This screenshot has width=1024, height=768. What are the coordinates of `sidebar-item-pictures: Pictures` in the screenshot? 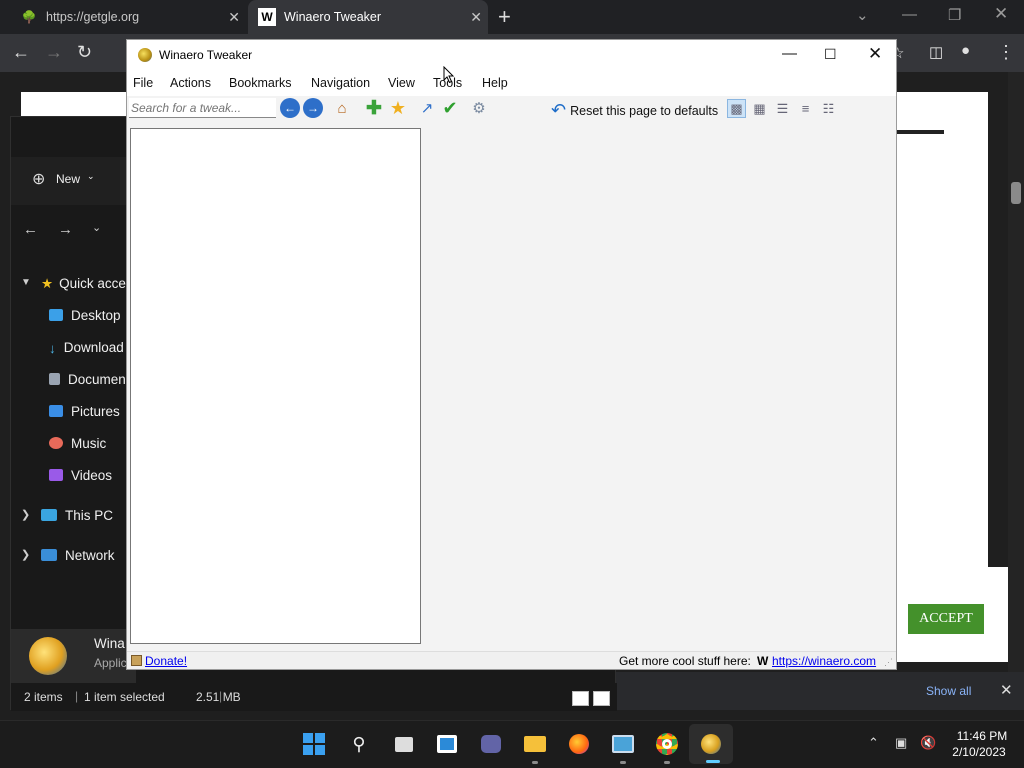 It's located at (84, 411).